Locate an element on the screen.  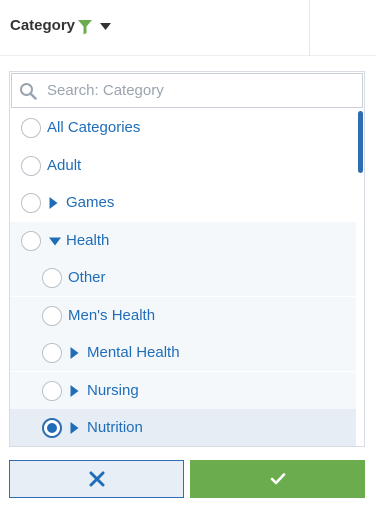
header-divider is located at coordinates (309, 28).